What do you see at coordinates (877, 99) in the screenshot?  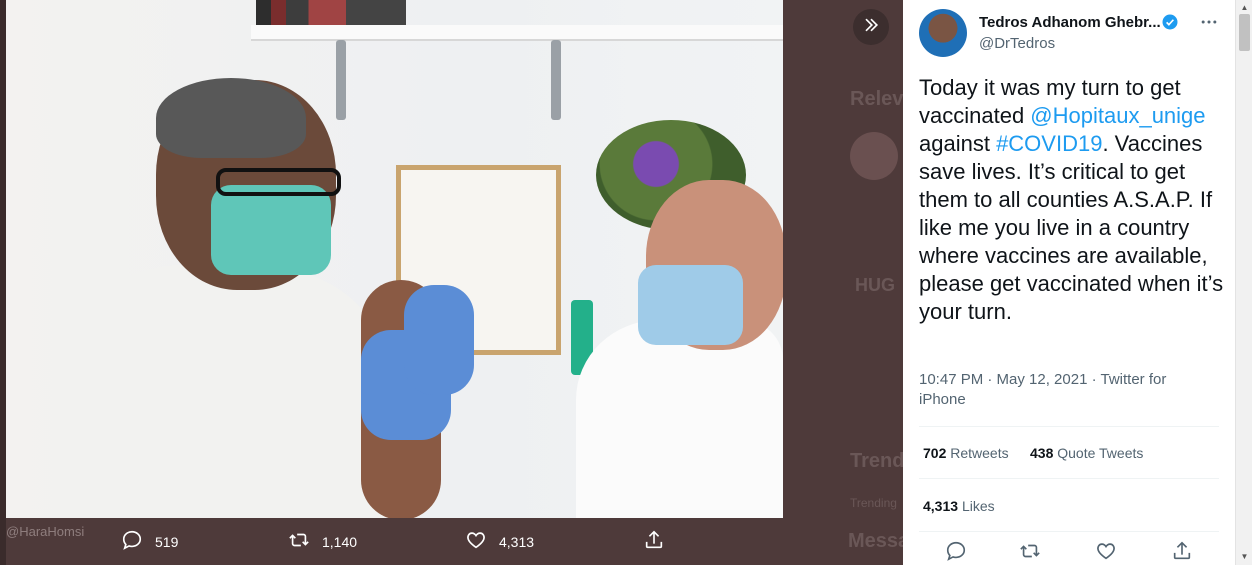 I see `bg-relevant-heading: Relev` at bounding box center [877, 99].